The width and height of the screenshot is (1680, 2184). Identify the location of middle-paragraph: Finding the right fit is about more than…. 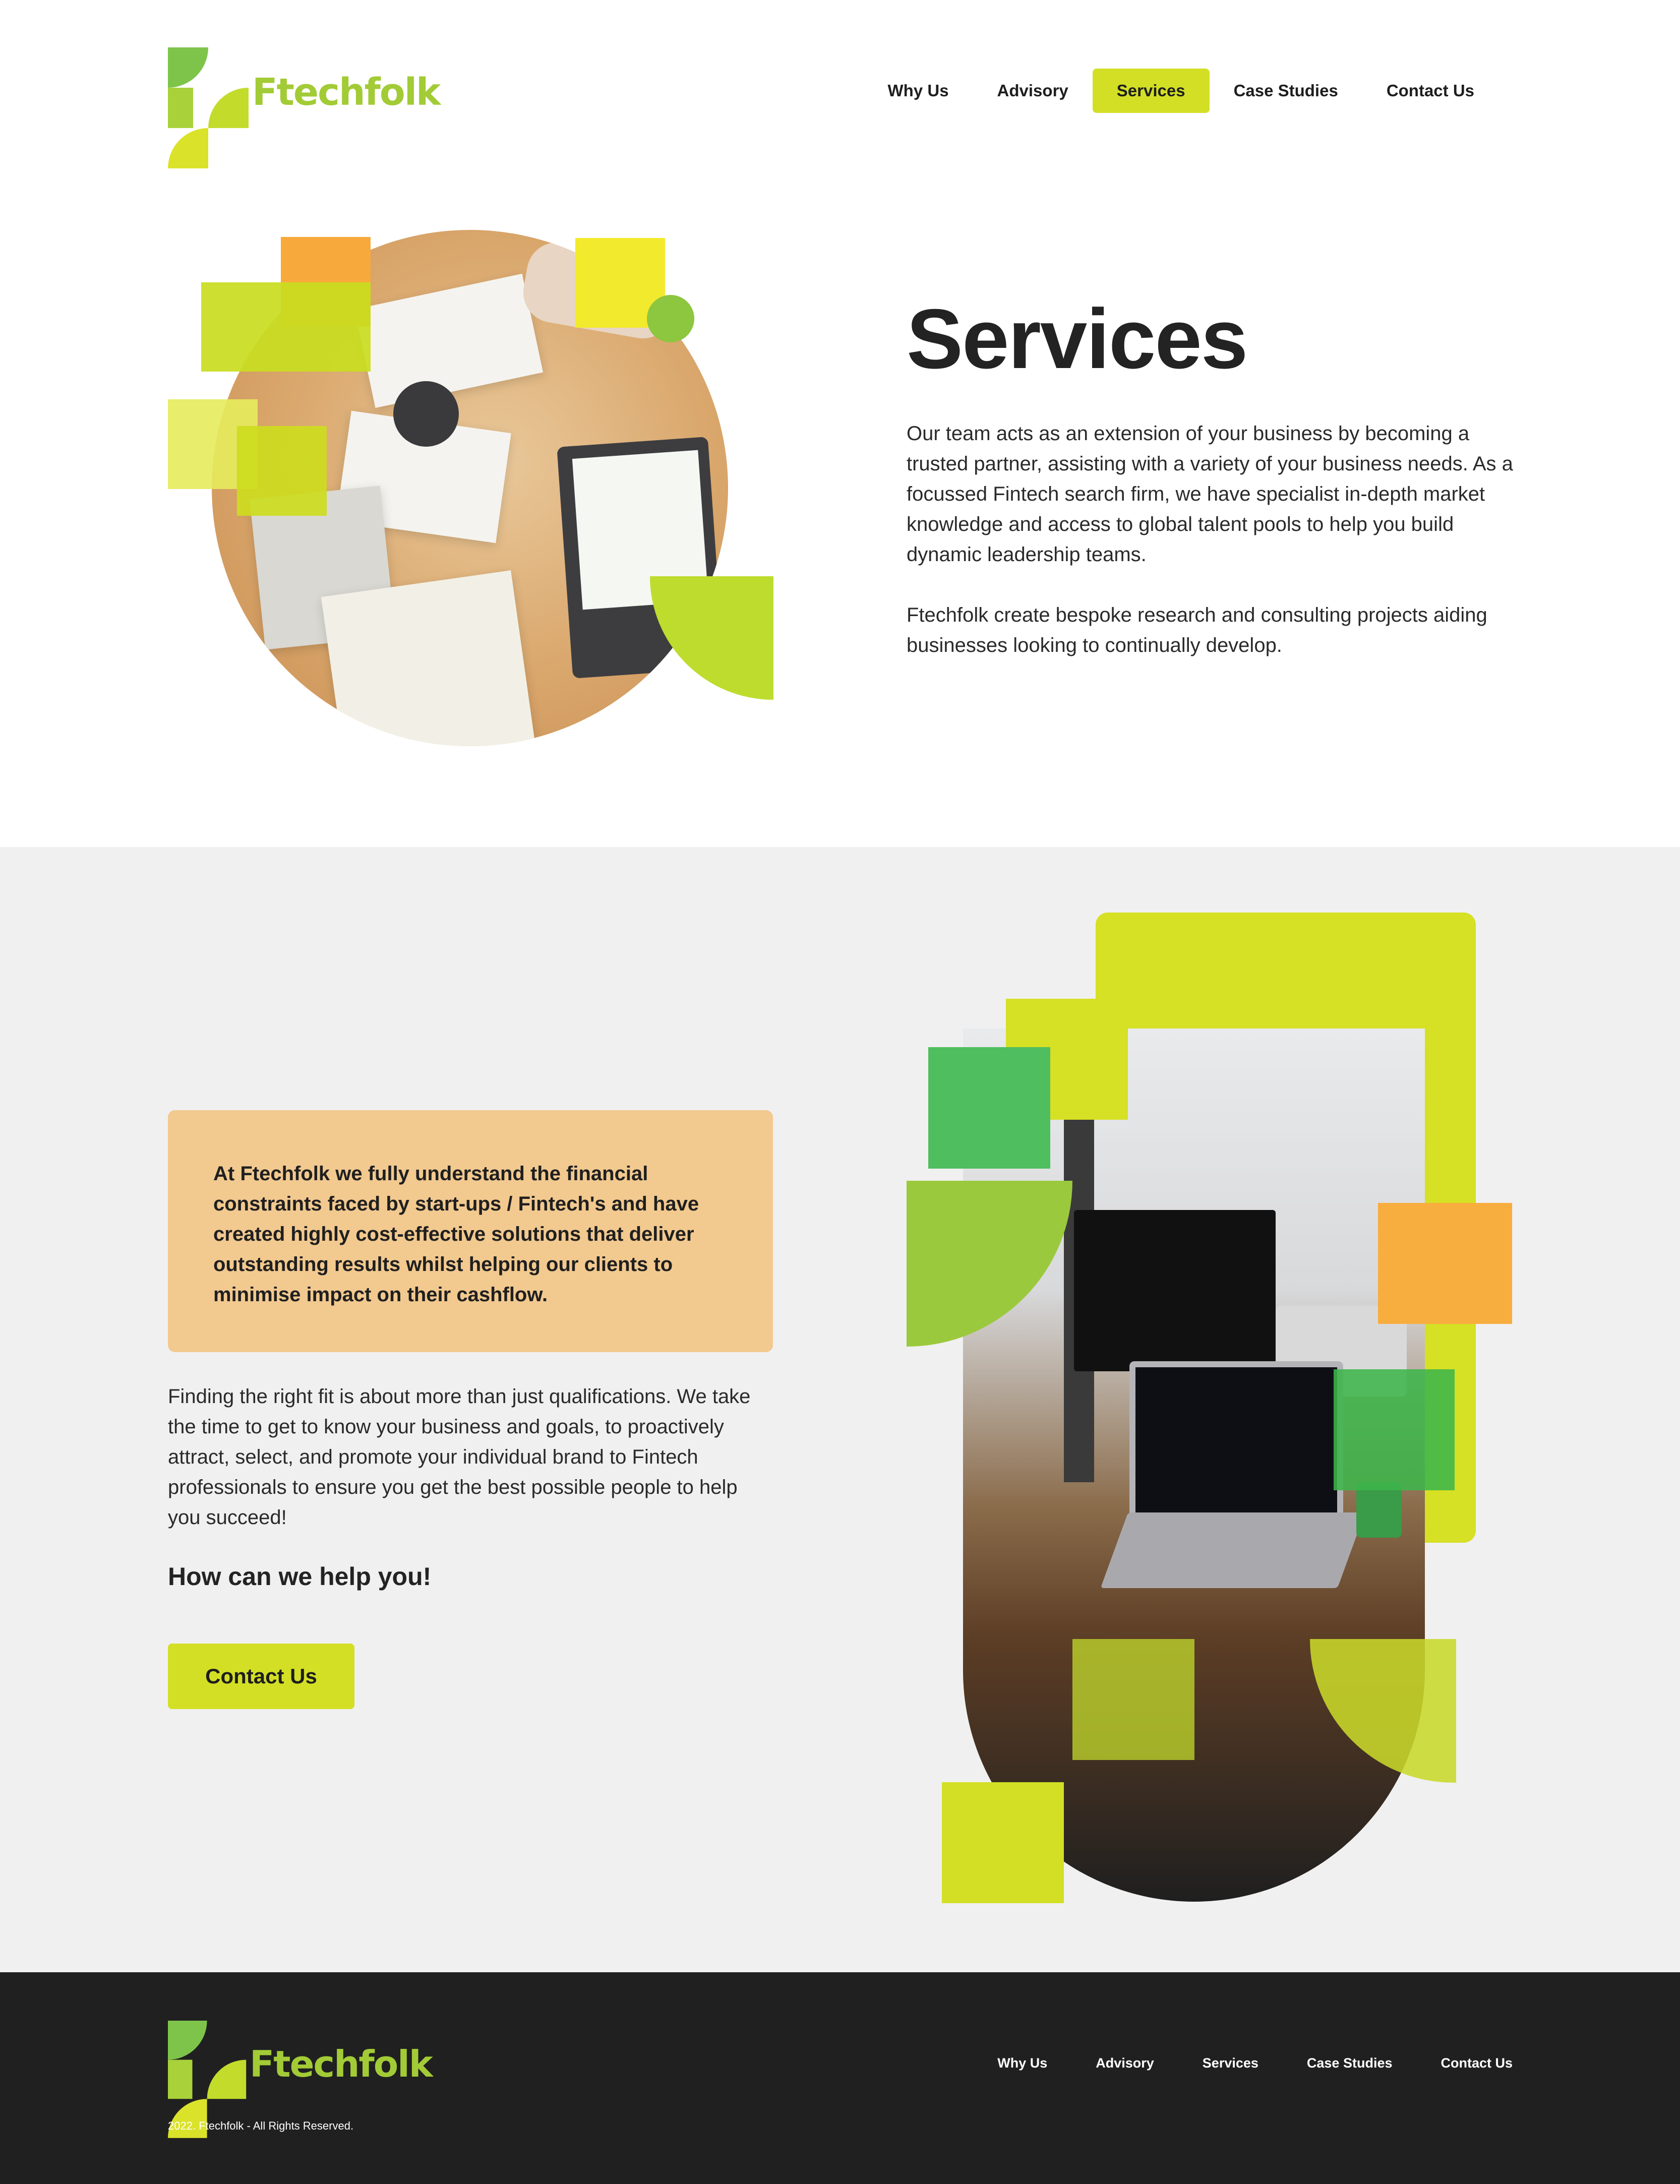
(459, 1457).